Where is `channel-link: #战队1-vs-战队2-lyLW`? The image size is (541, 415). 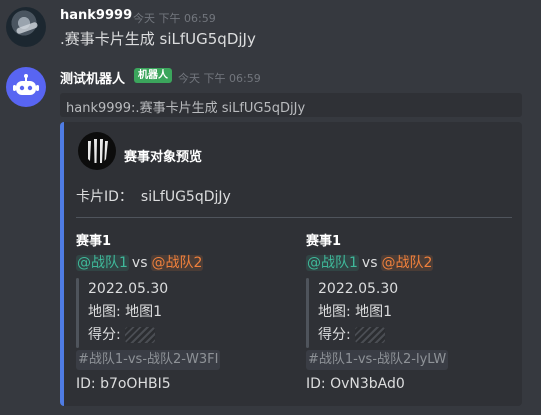 channel-link: #战队1-vs-战队2-lyLW is located at coordinates (377, 360).